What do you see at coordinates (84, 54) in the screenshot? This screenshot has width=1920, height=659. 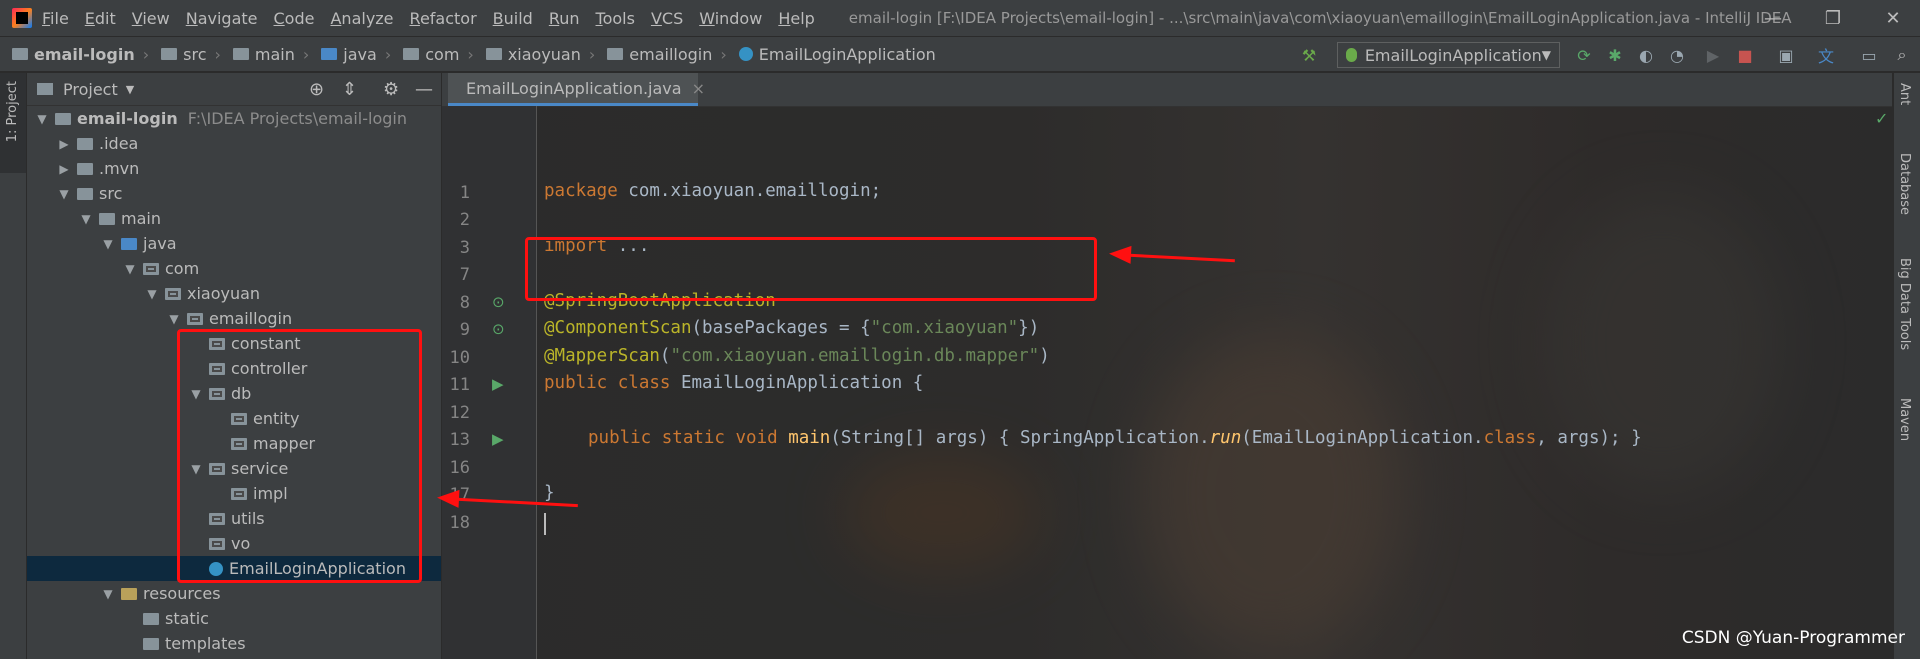 I see `breadcrumb-label: email-login` at bounding box center [84, 54].